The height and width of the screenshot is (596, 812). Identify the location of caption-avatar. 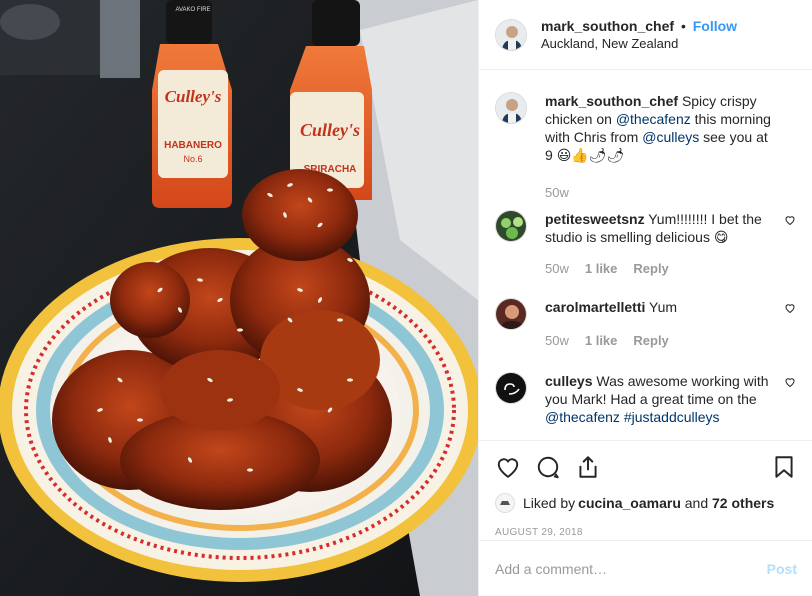
(511, 108).